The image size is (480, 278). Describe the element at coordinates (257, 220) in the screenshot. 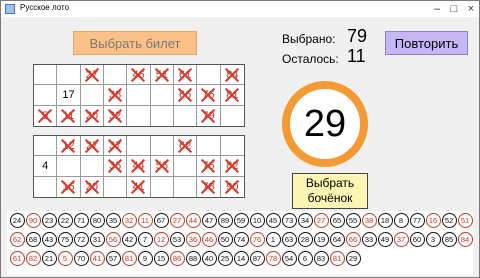

I see `drawn-barrel: 10` at that location.